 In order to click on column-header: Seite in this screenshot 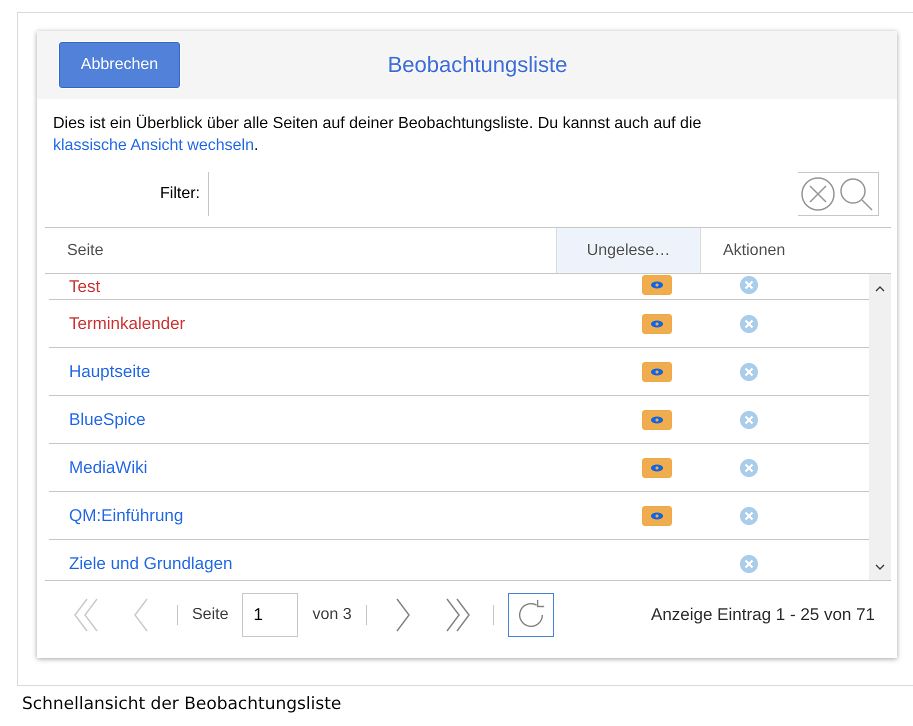, I will do `click(300, 250)`.